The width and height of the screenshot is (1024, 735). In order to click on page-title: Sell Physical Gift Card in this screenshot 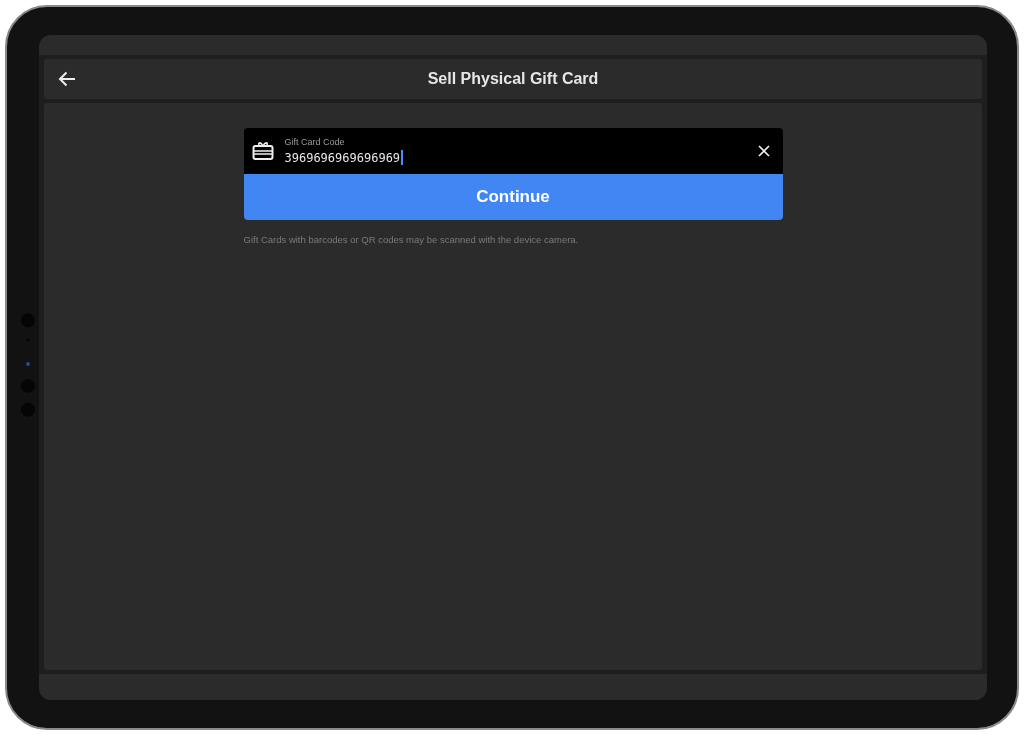, I will do `click(513, 79)`.